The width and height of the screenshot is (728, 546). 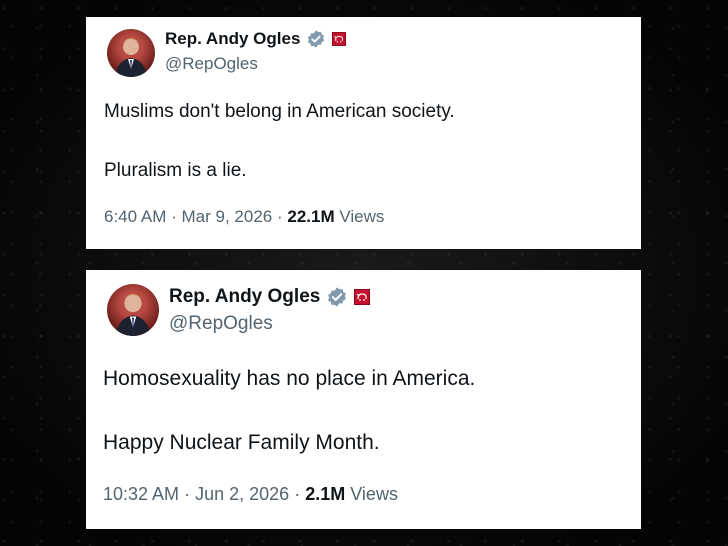 What do you see at coordinates (175, 170) in the screenshot?
I see `tweet-text-line: Pluralism is a lie.` at bounding box center [175, 170].